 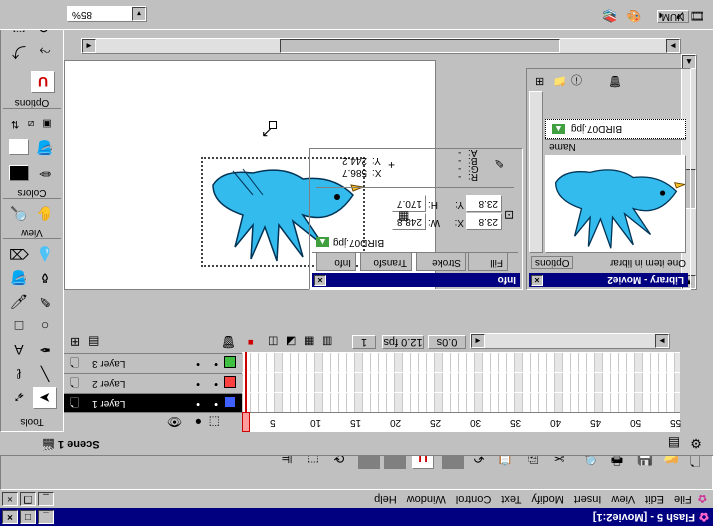 What do you see at coordinates (45, 326) in the screenshot?
I see `oval-tool-icon: ○` at bounding box center [45, 326].